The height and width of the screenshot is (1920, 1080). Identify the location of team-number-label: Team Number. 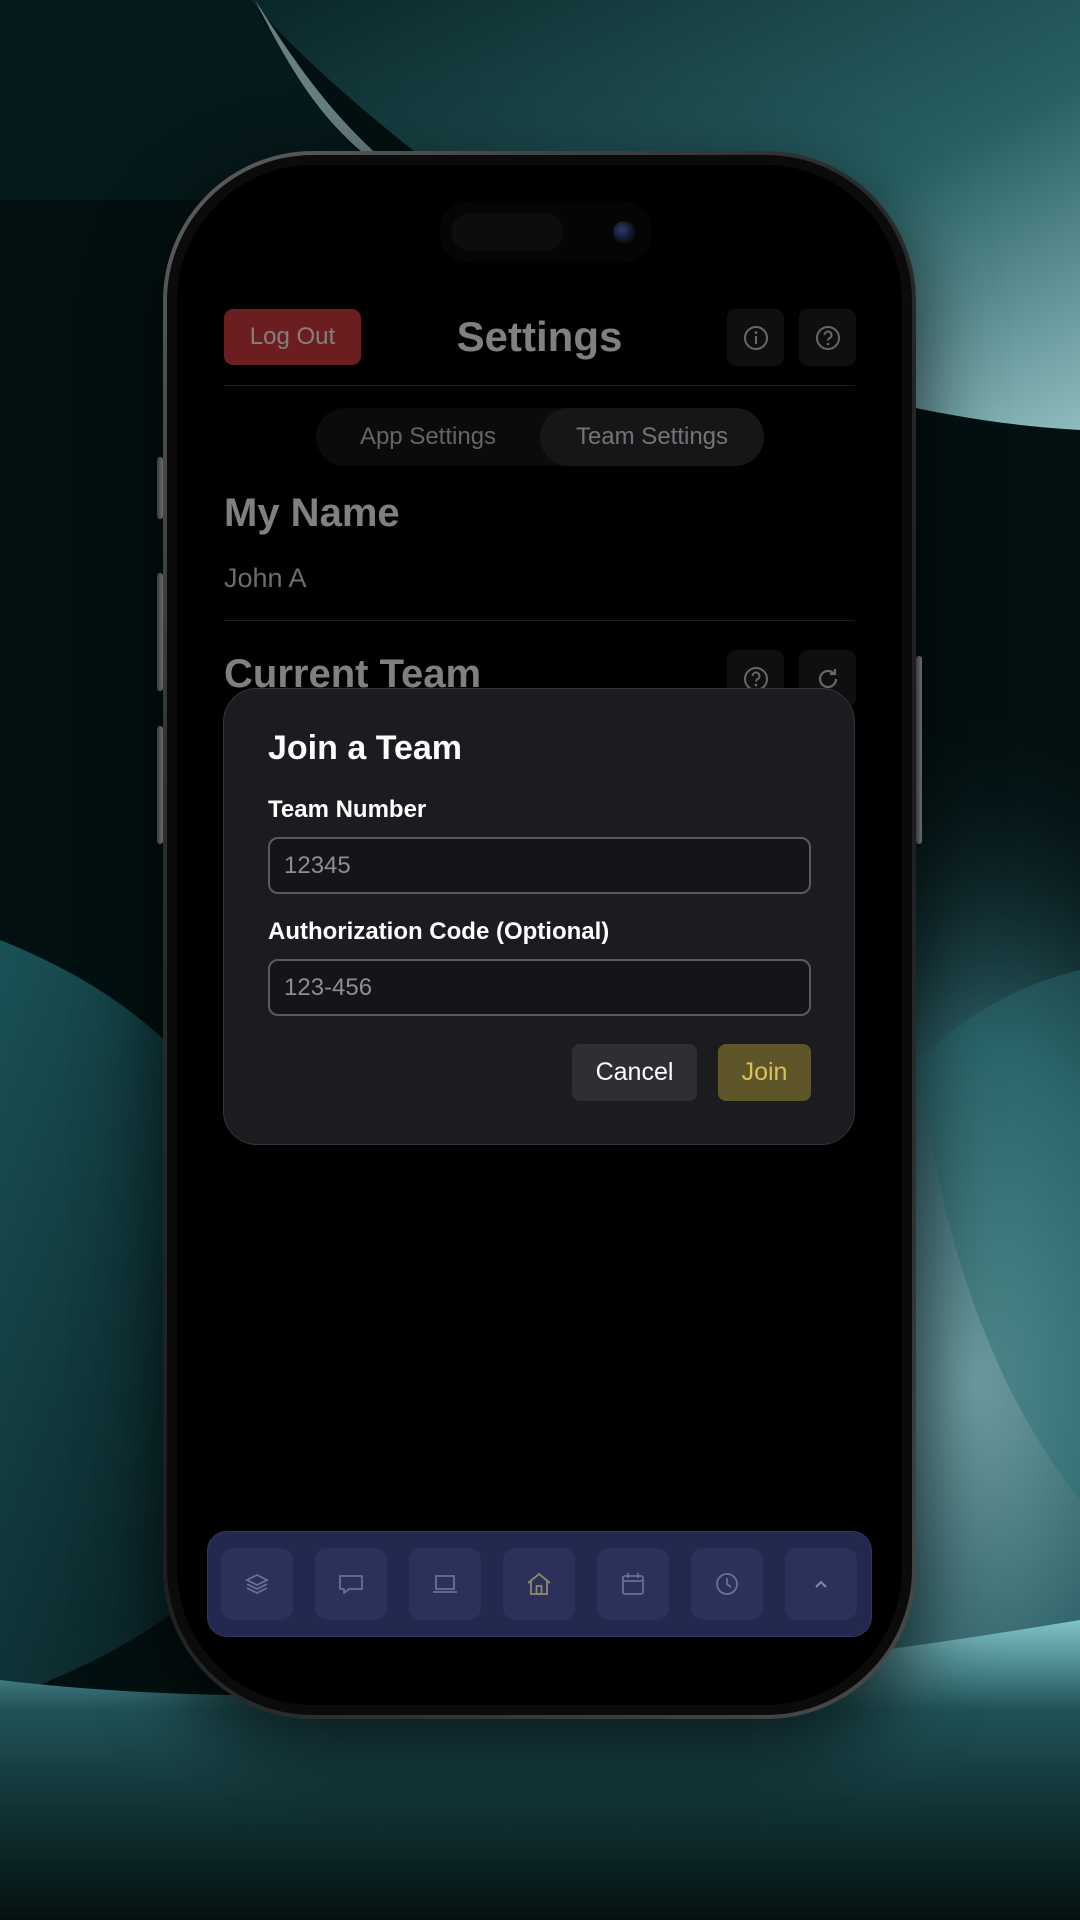
(347, 809).